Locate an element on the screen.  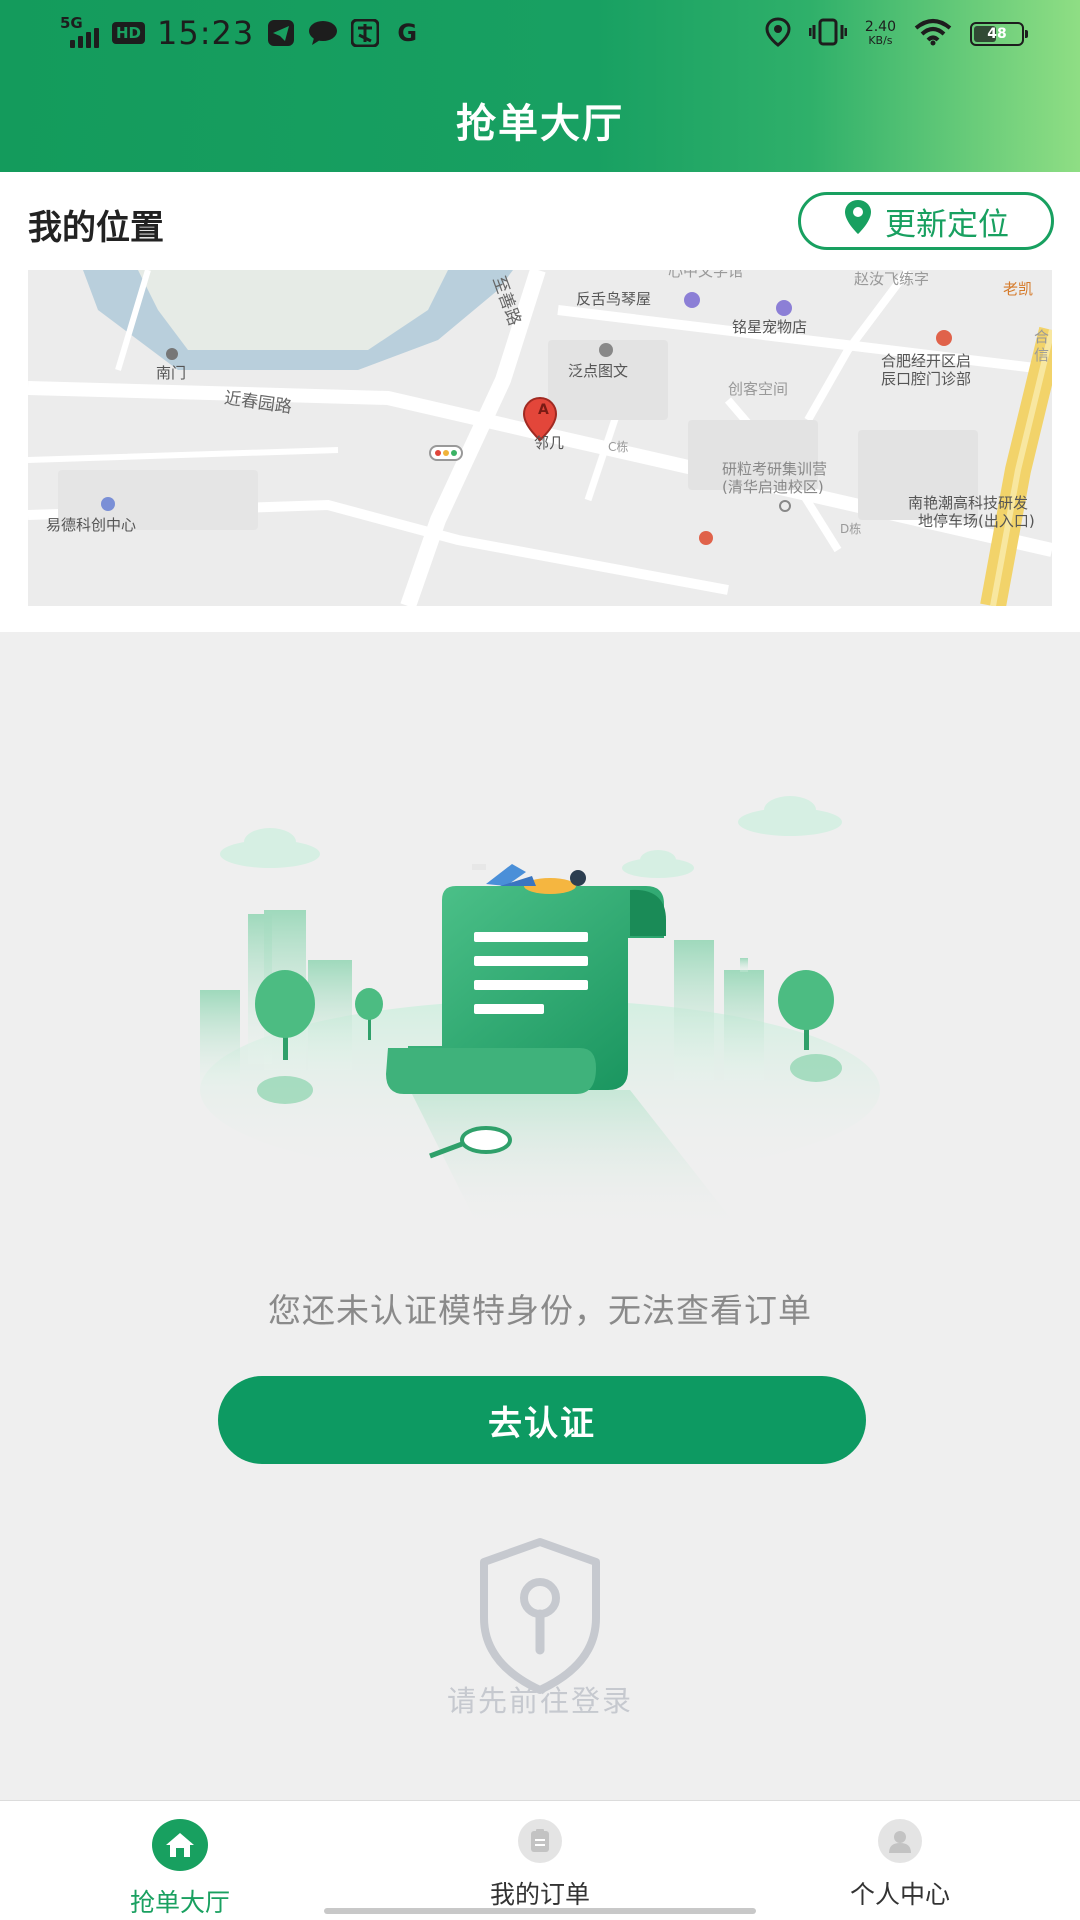
nav-label: 抢单大厅 is located at coordinates (179, 1902).